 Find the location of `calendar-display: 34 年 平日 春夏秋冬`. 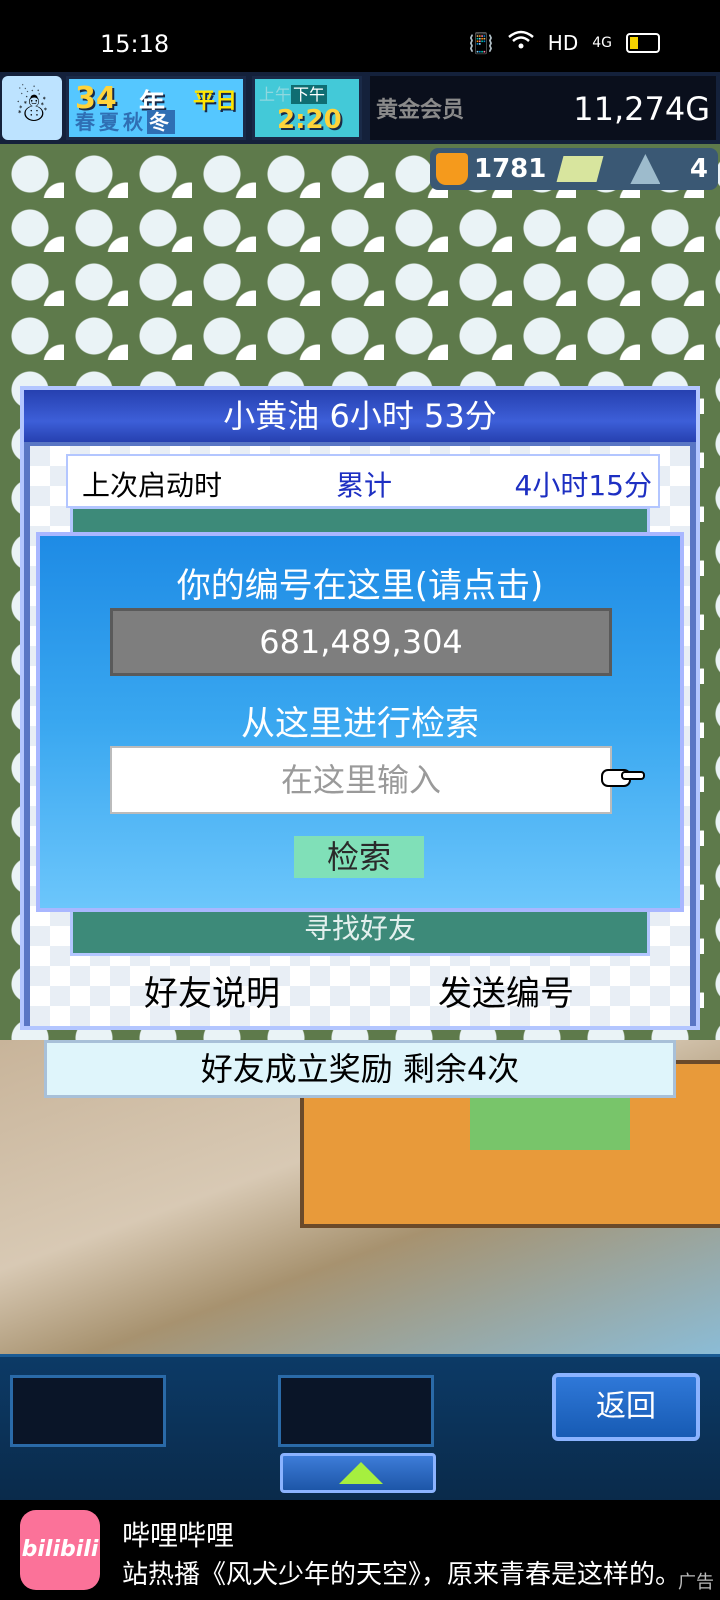

calendar-display: 34 年 平日 春夏秋冬 is located at coordinates (156, 108).